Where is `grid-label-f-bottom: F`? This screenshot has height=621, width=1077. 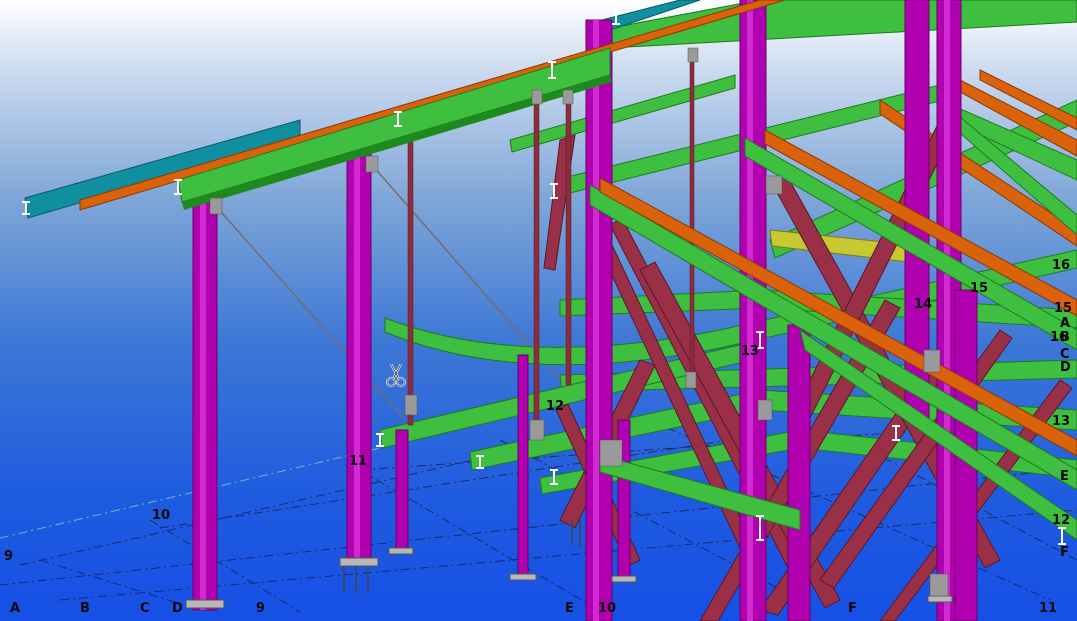
grid-label-f-bottom: F is located at coordinates (852, 608).